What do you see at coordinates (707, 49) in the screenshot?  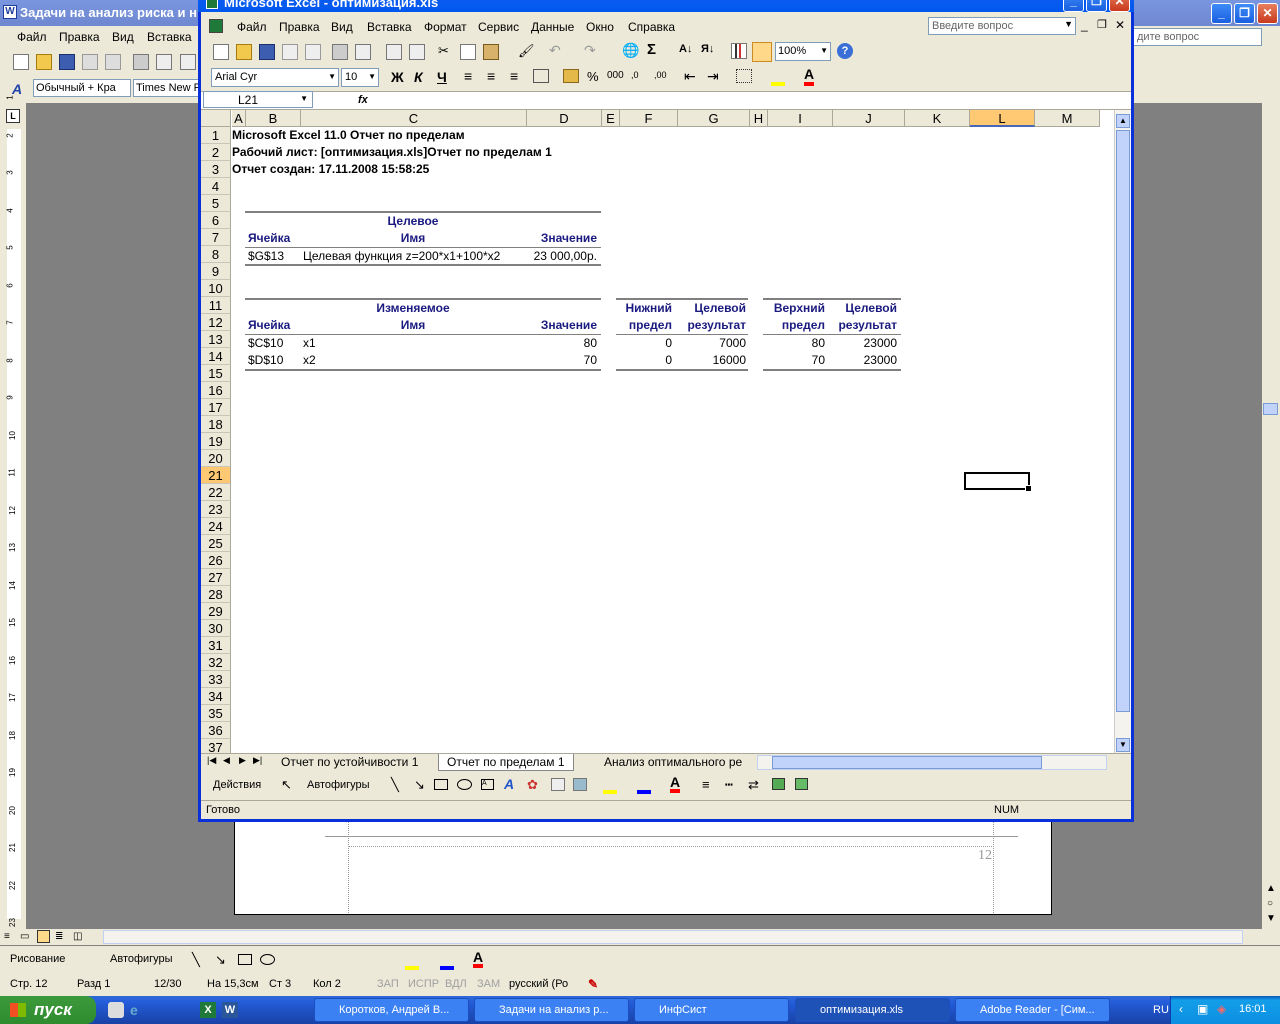 I see `sort-desc-icon: Я↓` at bounding box center [707, 49].